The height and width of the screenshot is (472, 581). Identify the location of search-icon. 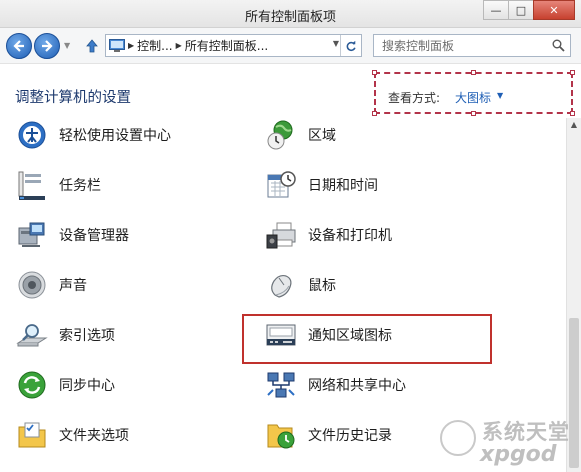
(558, 45).